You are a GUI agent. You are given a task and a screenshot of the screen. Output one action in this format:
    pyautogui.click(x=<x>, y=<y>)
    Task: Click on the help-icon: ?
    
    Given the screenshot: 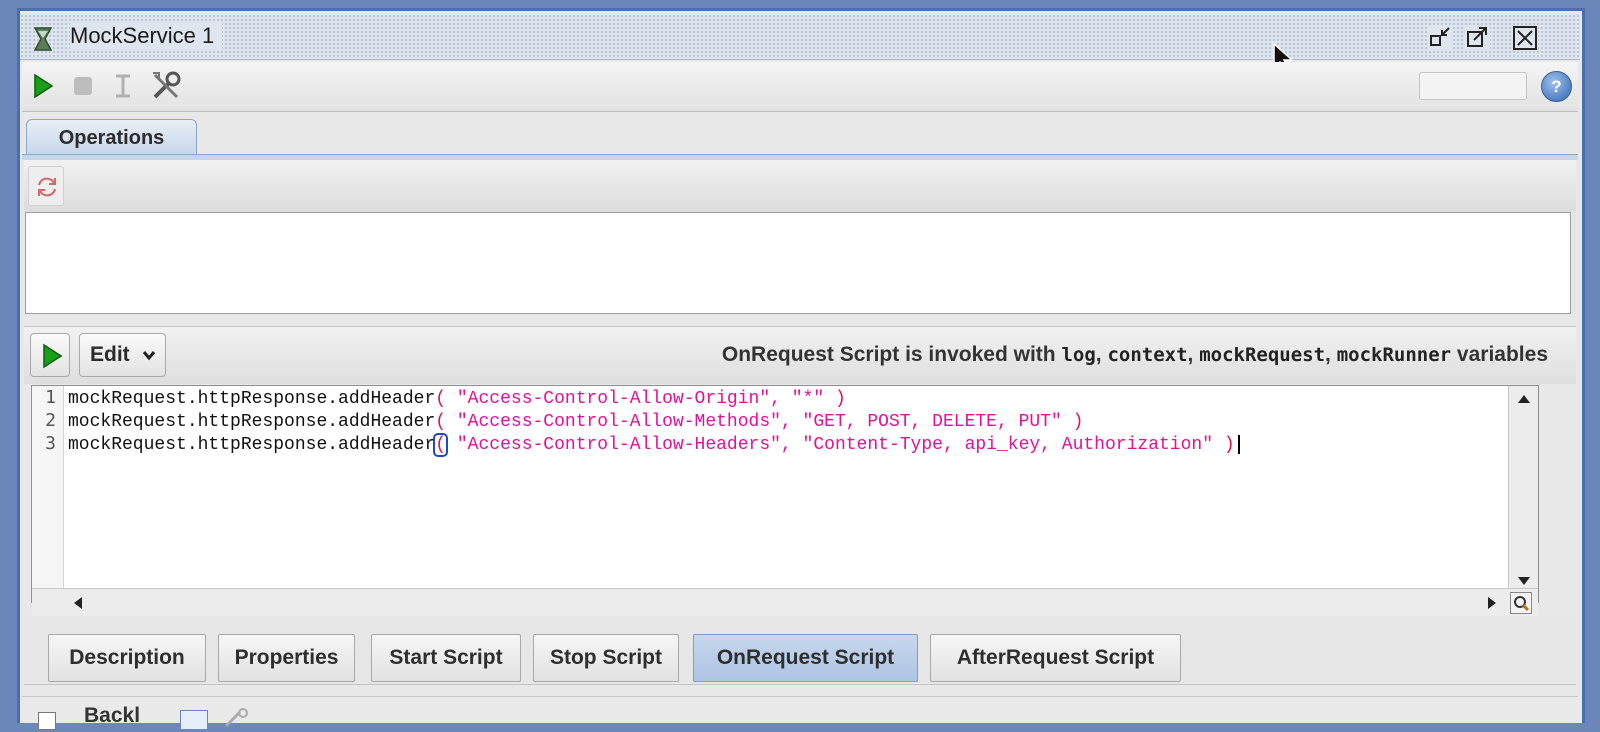 What is the action you would take?
    pyautogui.click(x=1556, y=86)
    